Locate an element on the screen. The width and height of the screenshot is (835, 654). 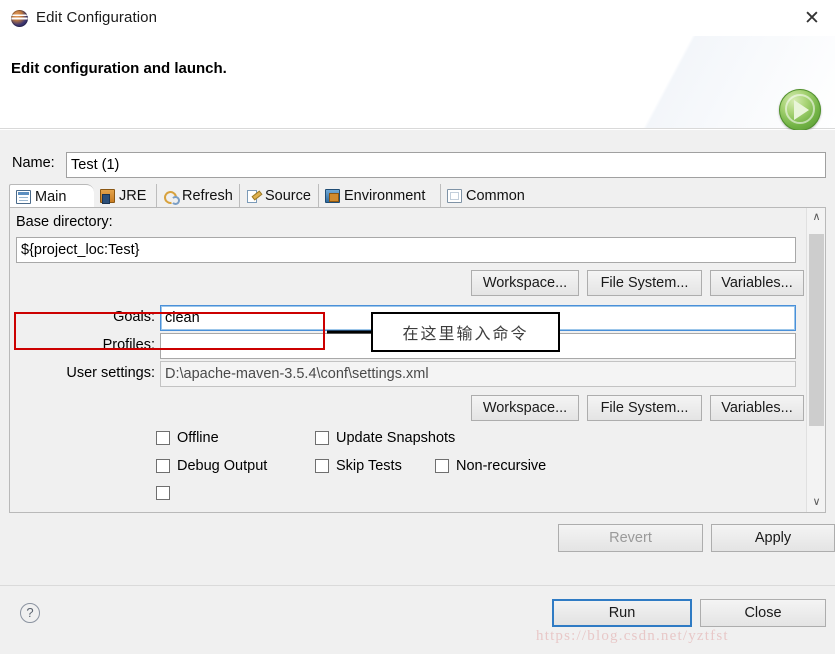
run-button: Run is located at coordinates (622, 613).